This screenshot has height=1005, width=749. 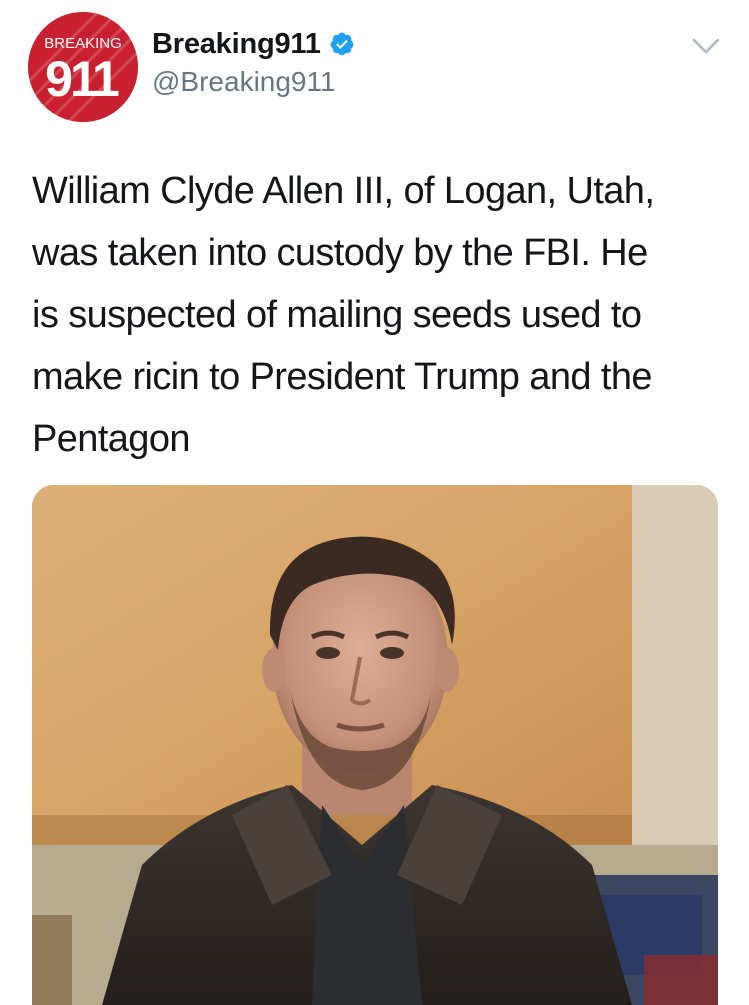 I want to click on breaking911-logo-icon: BREAKING 911, so click(x=83, y=67).